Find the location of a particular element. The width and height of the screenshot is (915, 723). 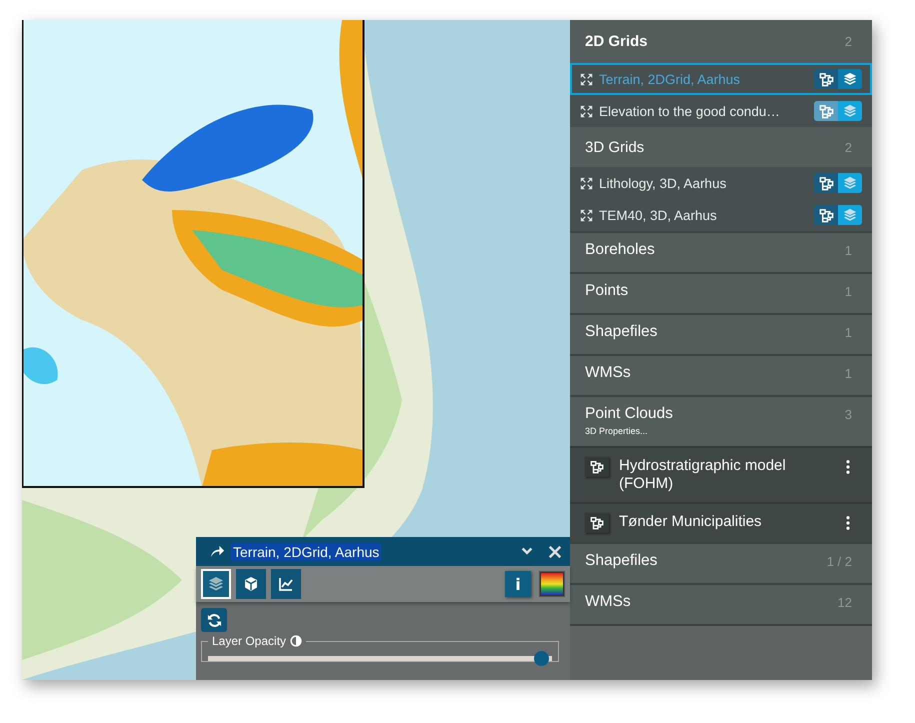

layer-name: TEM40, 3D, Aarhus is located at coordinates (658, 215).